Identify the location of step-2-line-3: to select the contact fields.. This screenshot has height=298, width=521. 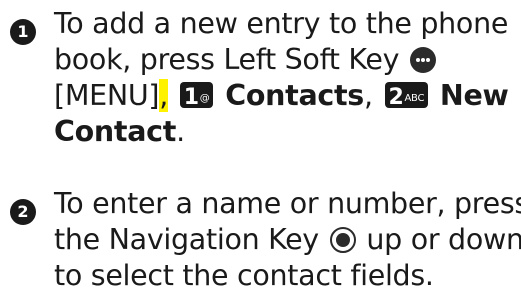
(244, 275).